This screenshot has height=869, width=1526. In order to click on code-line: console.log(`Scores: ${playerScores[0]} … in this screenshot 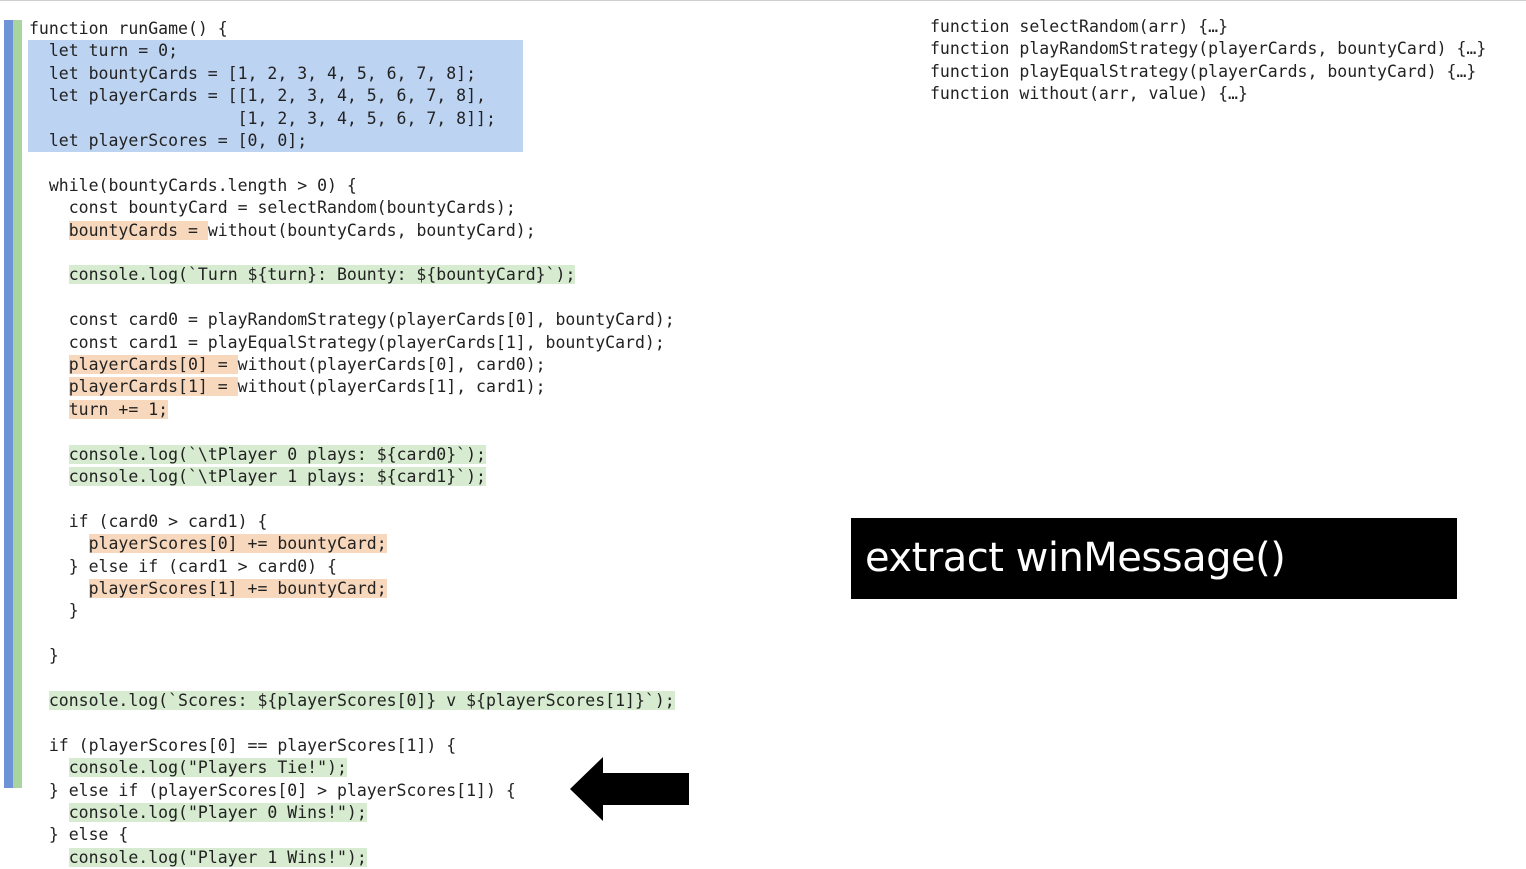, I will do `click(361, 700)`.